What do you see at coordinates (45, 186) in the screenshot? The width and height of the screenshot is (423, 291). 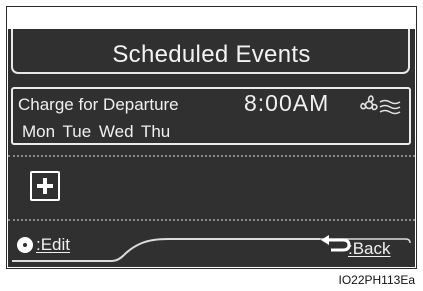 I see `add-event-button` at bounding box center [45, 186].